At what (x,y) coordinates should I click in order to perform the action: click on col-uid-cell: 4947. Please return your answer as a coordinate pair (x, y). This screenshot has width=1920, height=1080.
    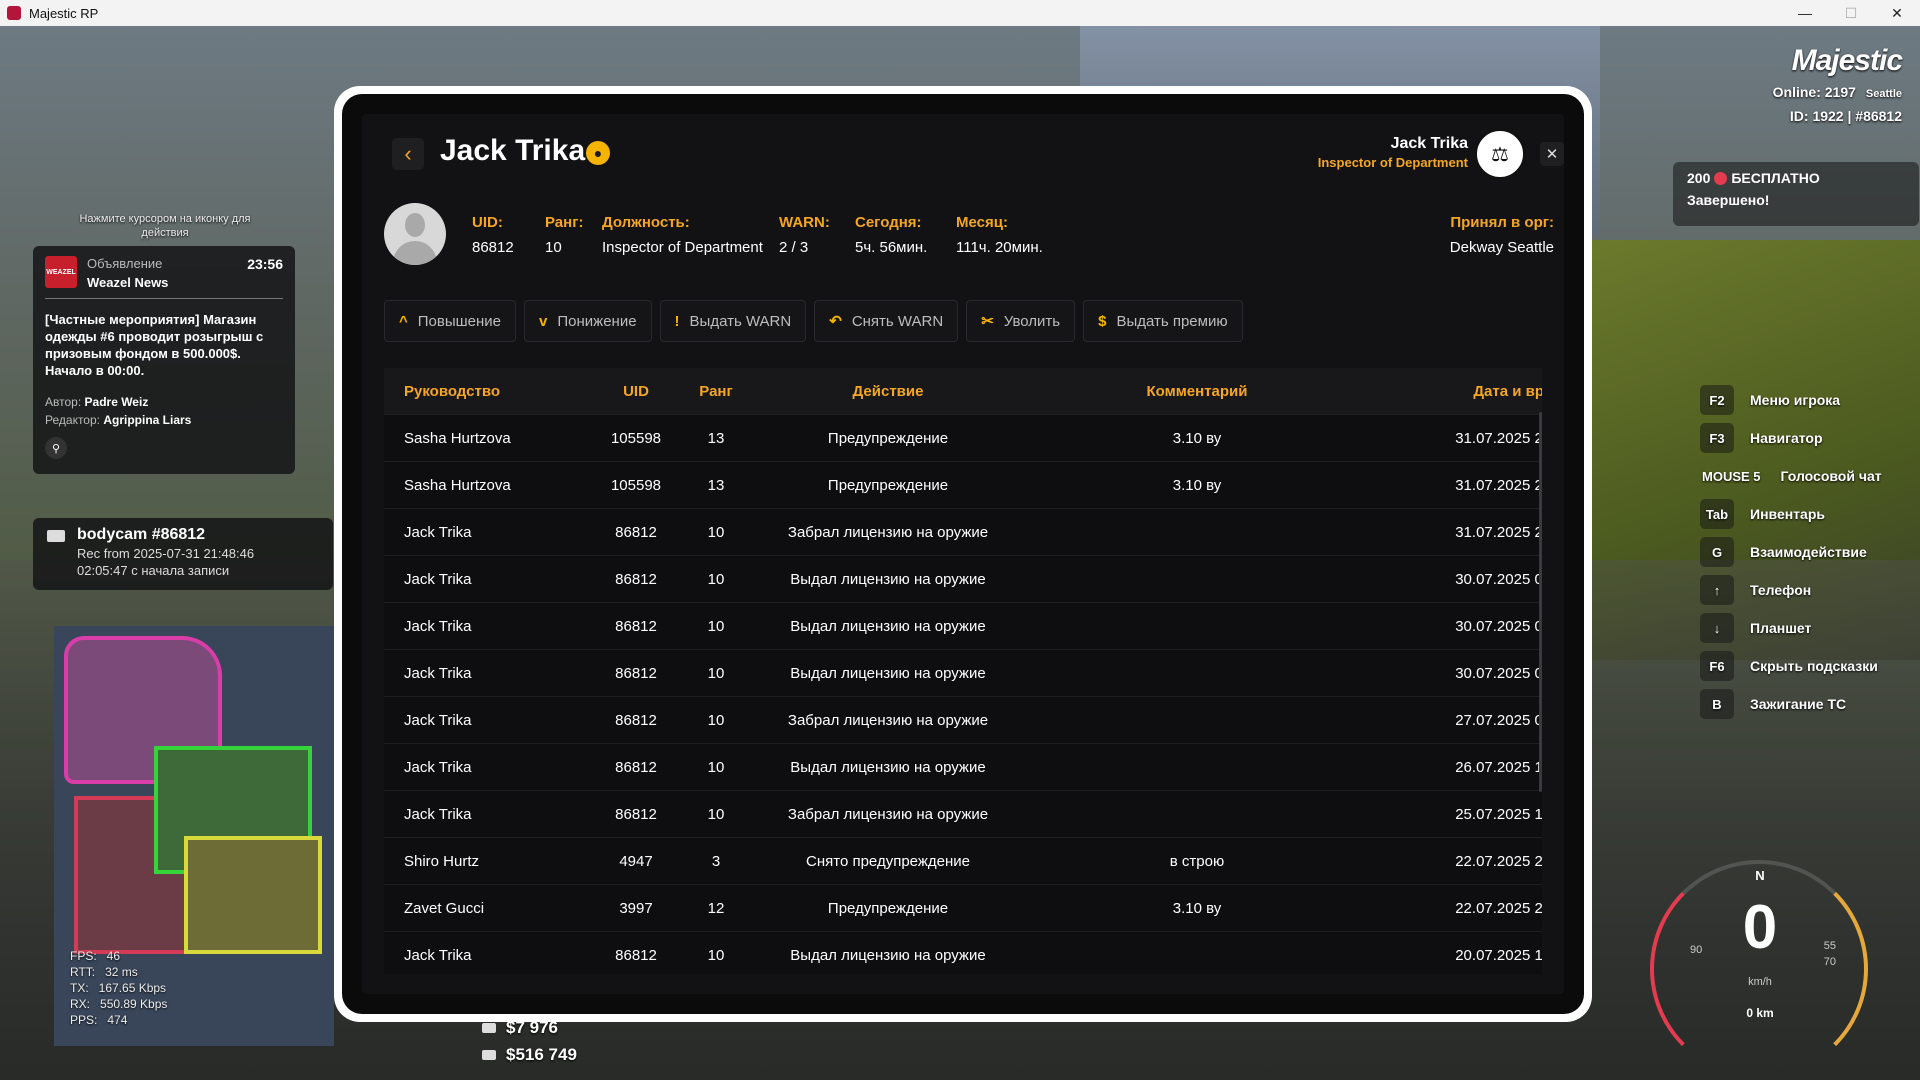
    Looking at the image, I should click on (636, 861).